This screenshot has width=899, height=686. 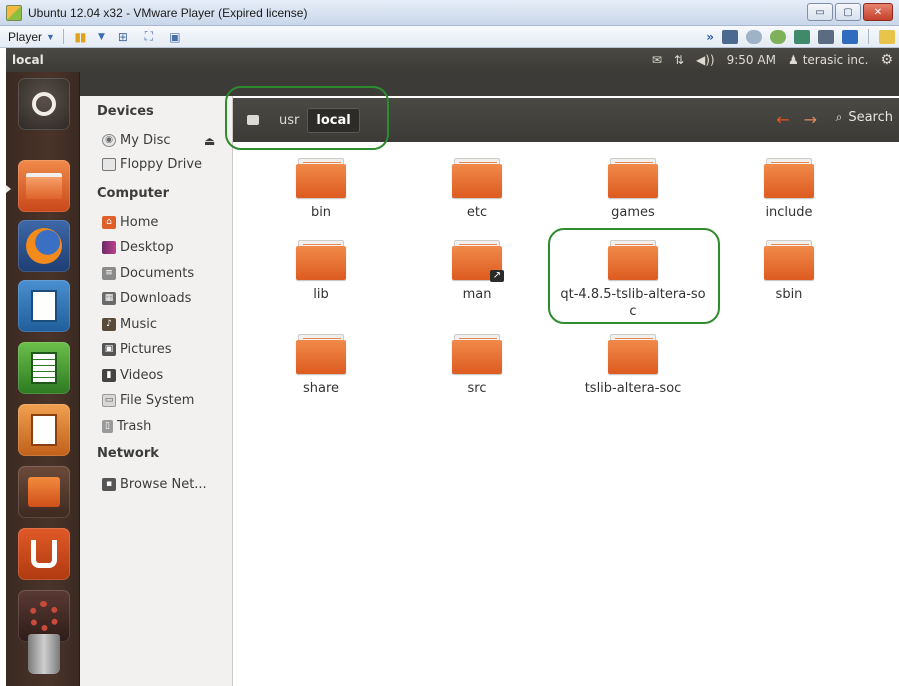 I want to click on breadcrumb-local: local, so click(x=333, y=120).